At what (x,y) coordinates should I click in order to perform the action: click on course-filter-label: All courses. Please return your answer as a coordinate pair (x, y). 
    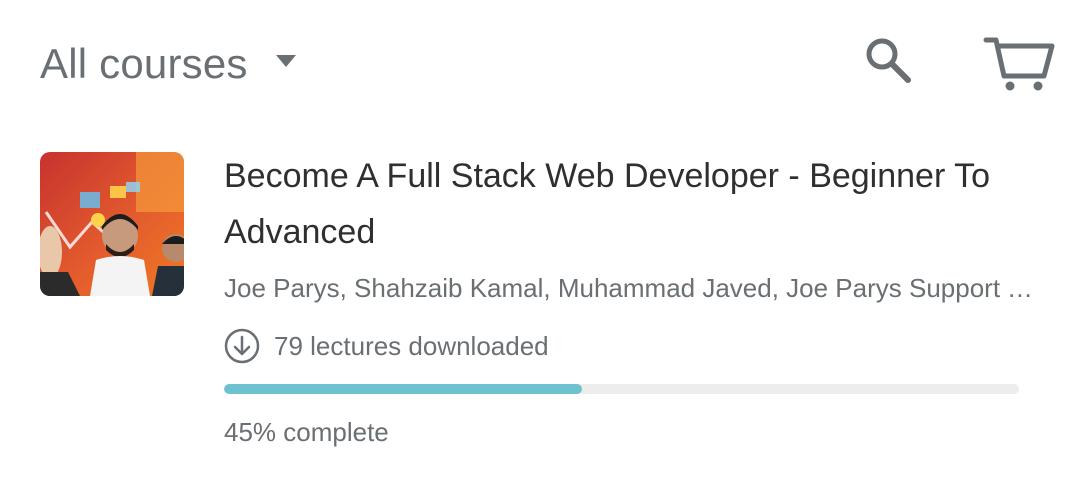
    Looking at the image, I should click on (144, 63).